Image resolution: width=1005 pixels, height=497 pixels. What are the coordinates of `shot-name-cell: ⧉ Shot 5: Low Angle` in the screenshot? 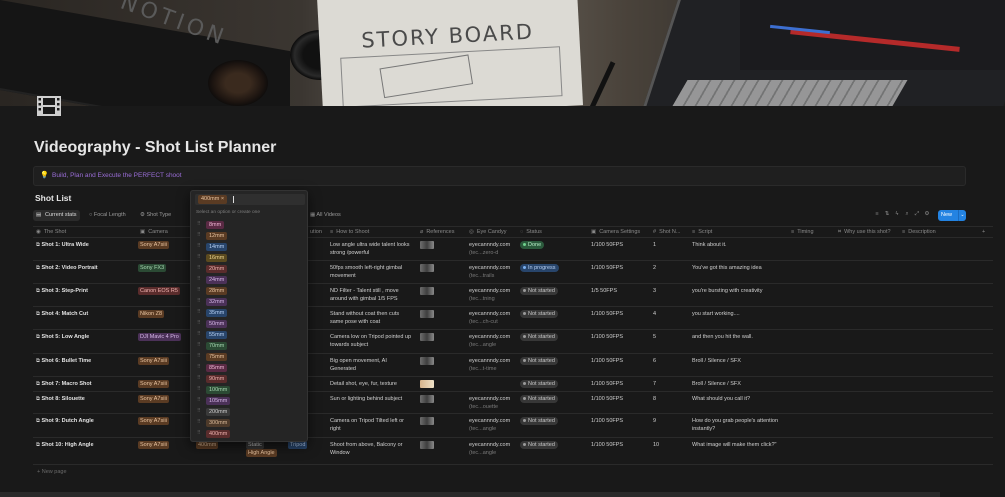 It's located at (85, 335).